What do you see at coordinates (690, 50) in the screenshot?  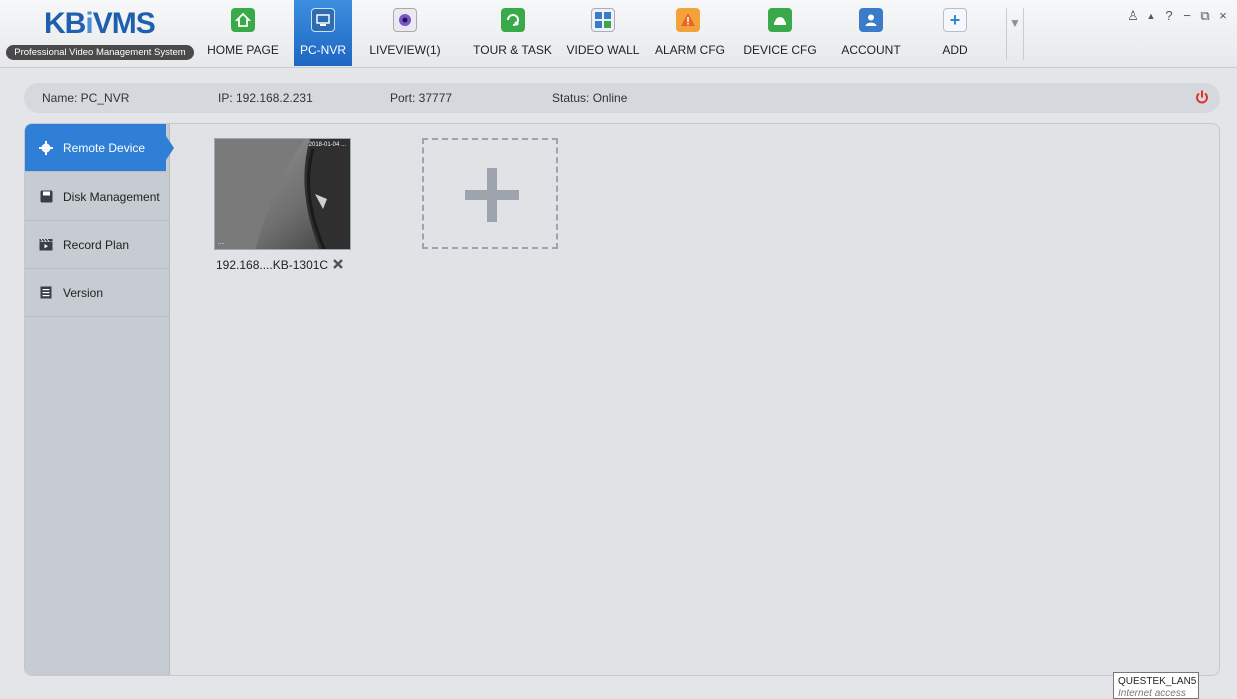 I see `nav-label: ALARM CFG` at bounding box center [690, 50].